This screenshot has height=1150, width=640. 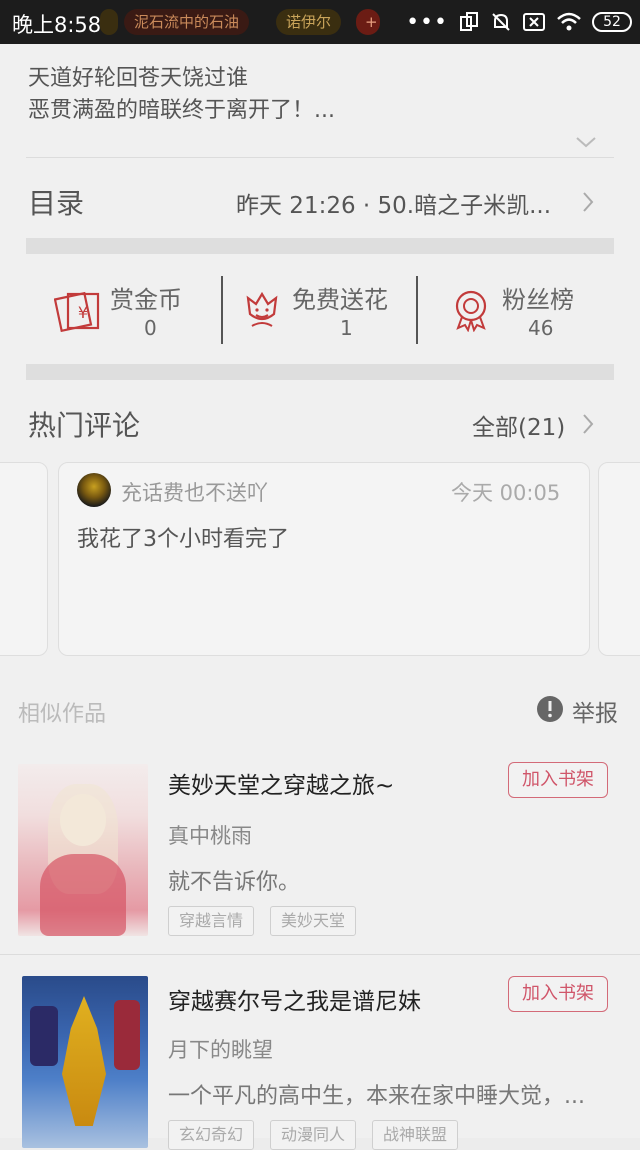 I want to click on avatar, so click(x=94, y=490).